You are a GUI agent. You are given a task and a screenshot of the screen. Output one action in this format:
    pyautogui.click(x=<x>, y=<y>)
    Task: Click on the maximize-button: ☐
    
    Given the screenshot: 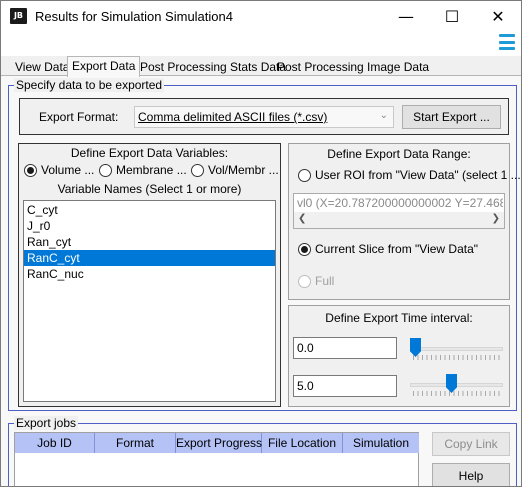 What is the action you would take?
    pyautogui.click(x=452, y=16)
    